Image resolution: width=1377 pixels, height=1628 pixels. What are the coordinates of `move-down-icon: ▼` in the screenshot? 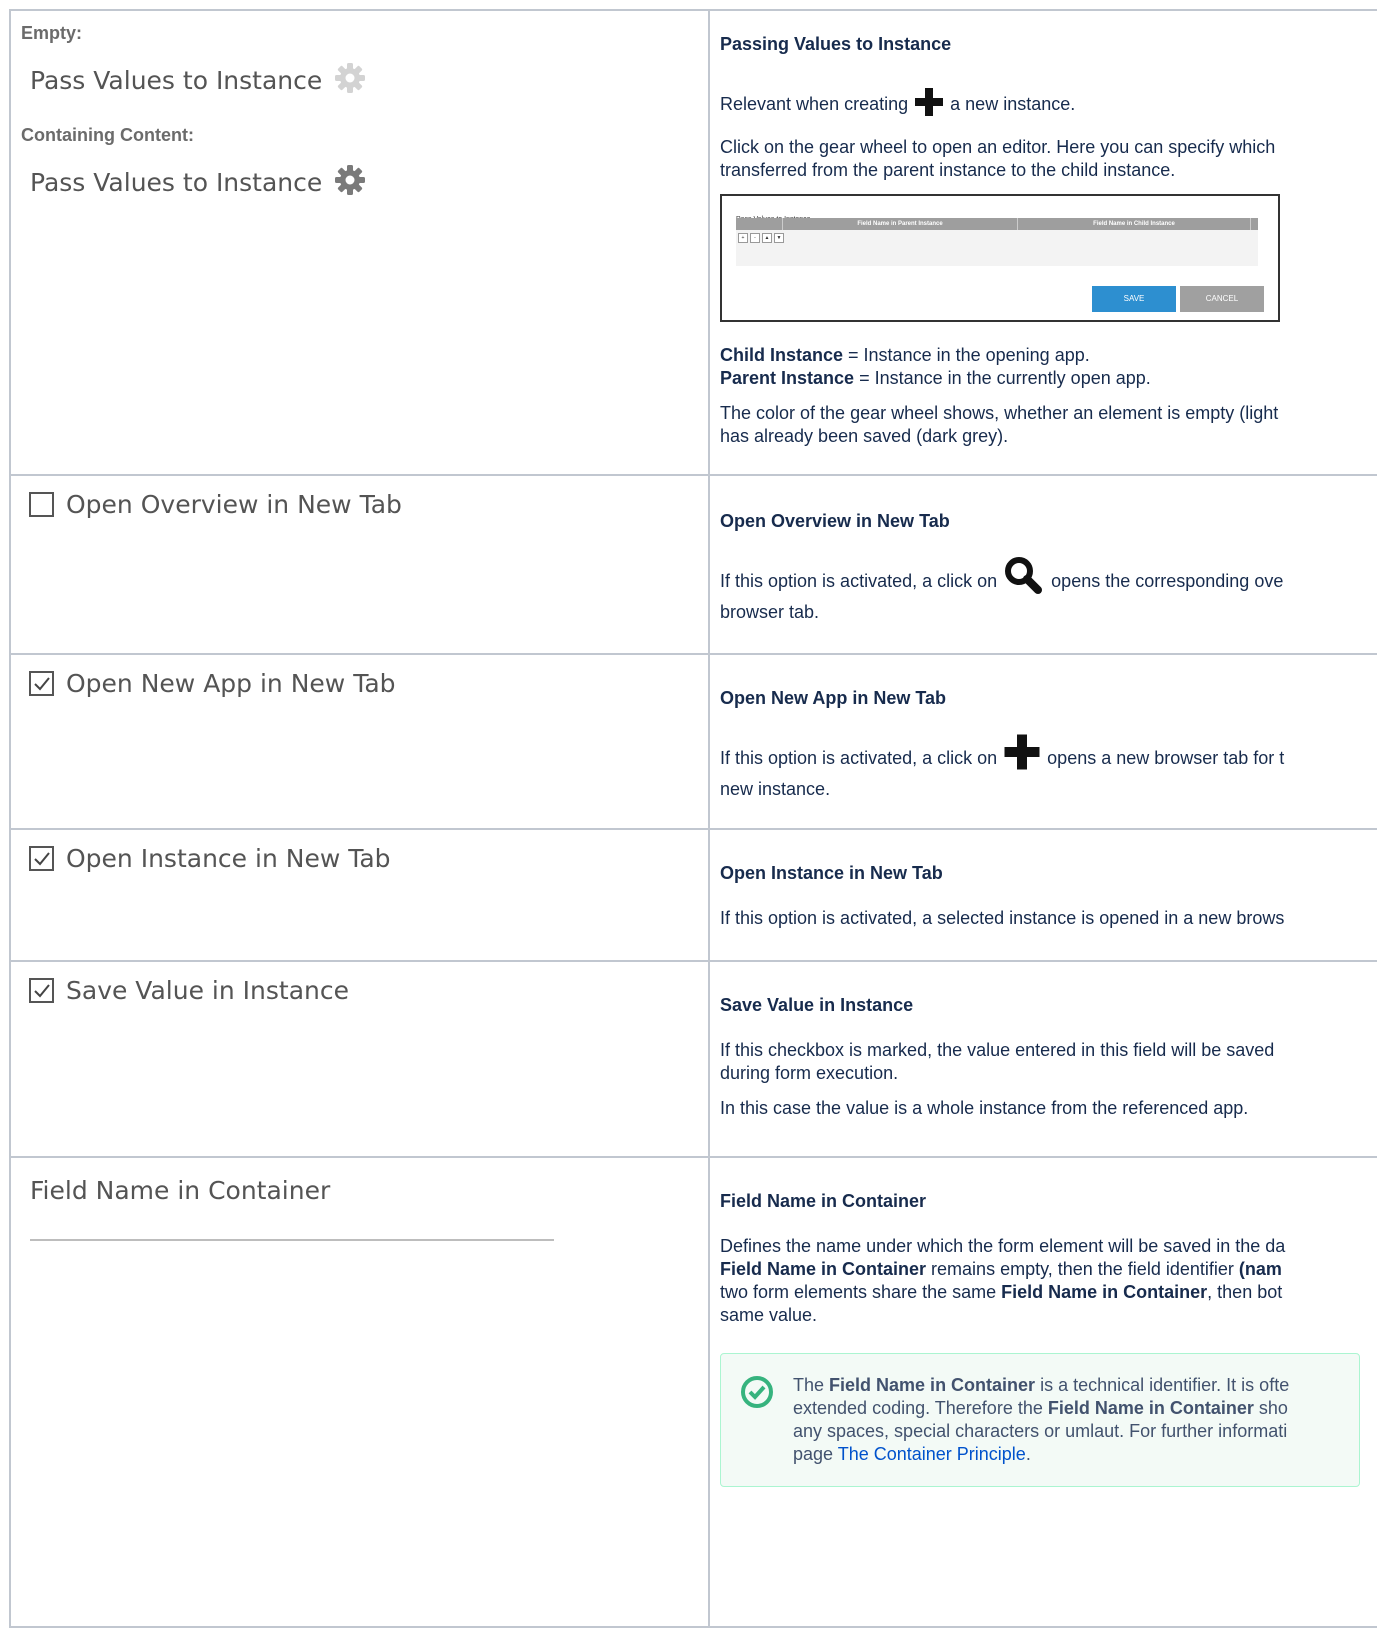 It's located at (779, 238).